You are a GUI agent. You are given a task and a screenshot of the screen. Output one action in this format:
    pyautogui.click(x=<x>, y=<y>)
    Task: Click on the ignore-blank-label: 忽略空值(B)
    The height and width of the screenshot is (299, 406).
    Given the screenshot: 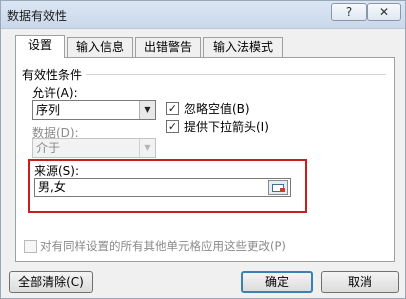 What is the action you would take?
    pyautogui.click(x=217, y=108)
    